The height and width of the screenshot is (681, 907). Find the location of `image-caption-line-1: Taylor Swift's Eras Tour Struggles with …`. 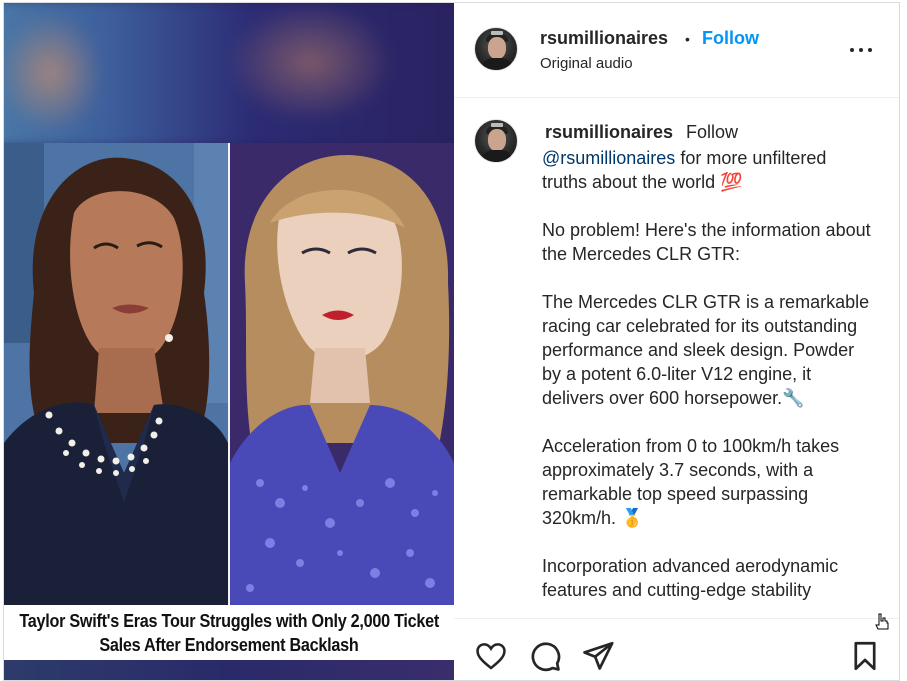

image-caption-line-1: Taylor Swift's Eras Tour Struggles with … is located at coordinates (229, 620).